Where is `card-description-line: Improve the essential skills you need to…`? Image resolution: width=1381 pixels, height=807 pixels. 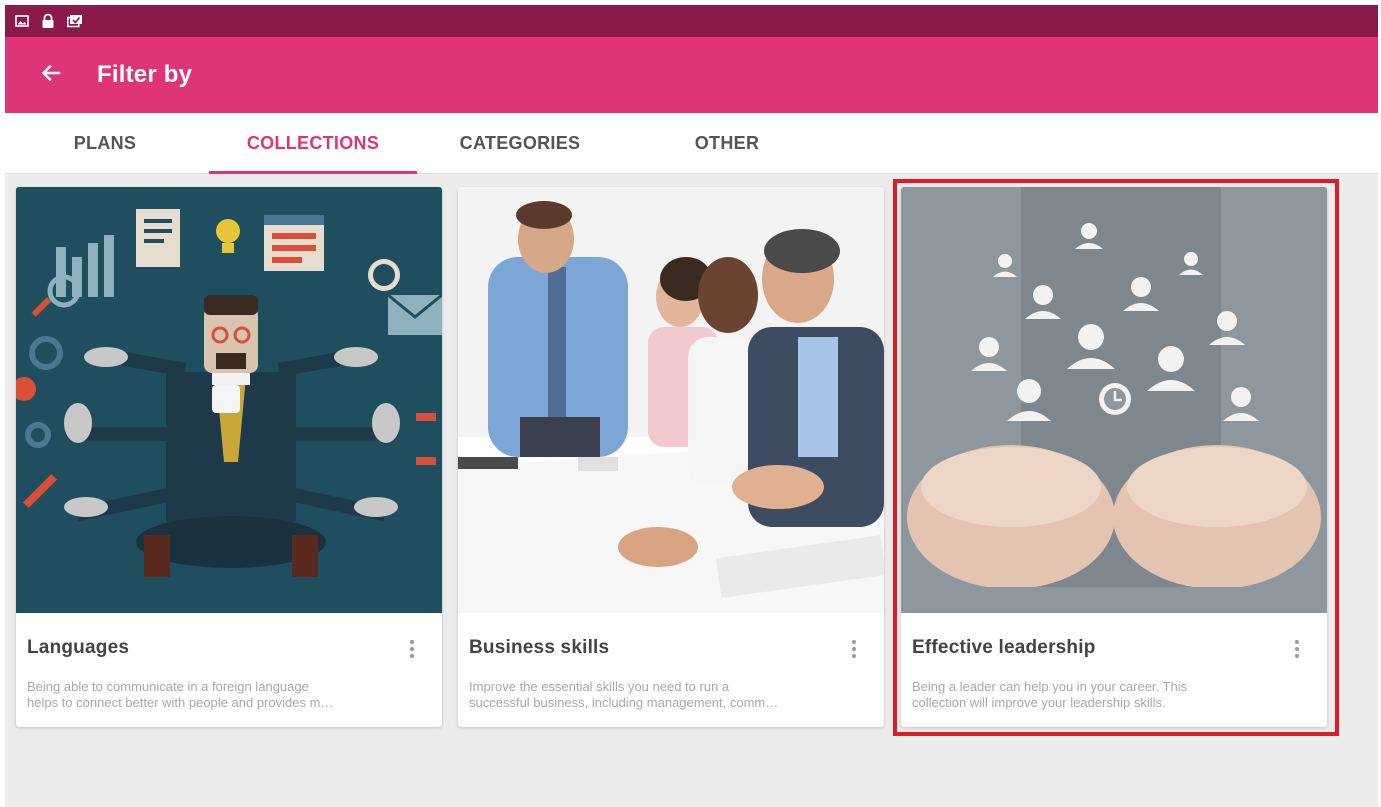 card-description-line: Improve the essential skills you need to… is located at coordinates (599, 686).